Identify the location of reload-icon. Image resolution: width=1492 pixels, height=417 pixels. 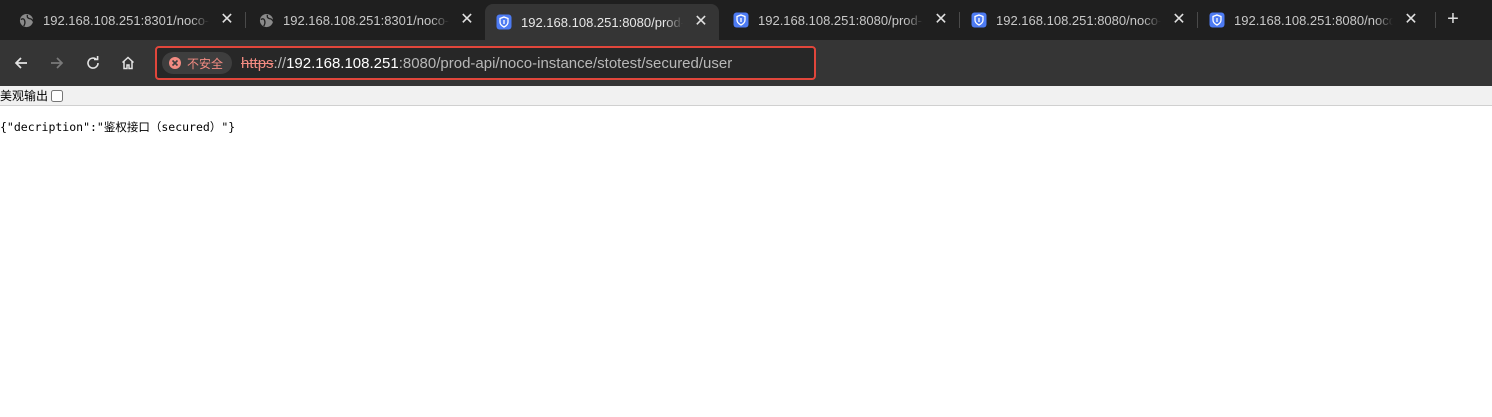
(93, 62).